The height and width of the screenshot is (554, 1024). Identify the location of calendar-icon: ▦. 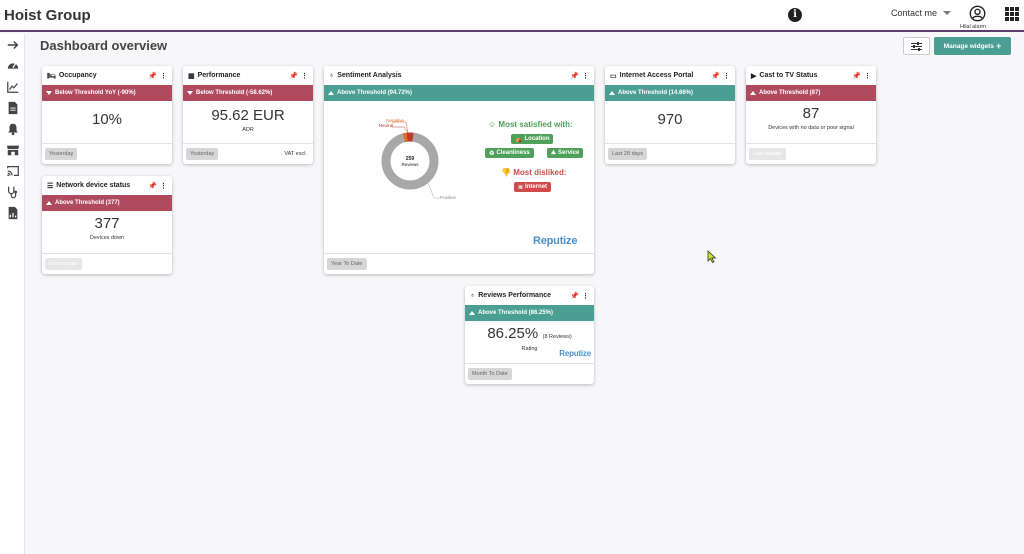
(191, 76).